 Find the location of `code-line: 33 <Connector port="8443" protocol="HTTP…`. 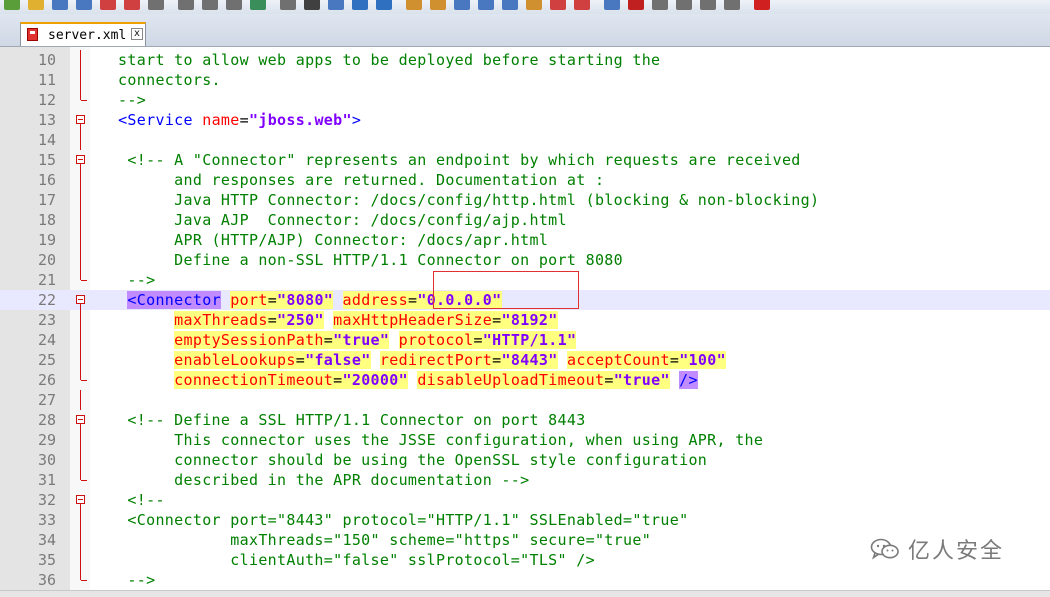

code-line: 33 <Connector port="8443" protocol="HTTP… is located at coordinates (525, 520).